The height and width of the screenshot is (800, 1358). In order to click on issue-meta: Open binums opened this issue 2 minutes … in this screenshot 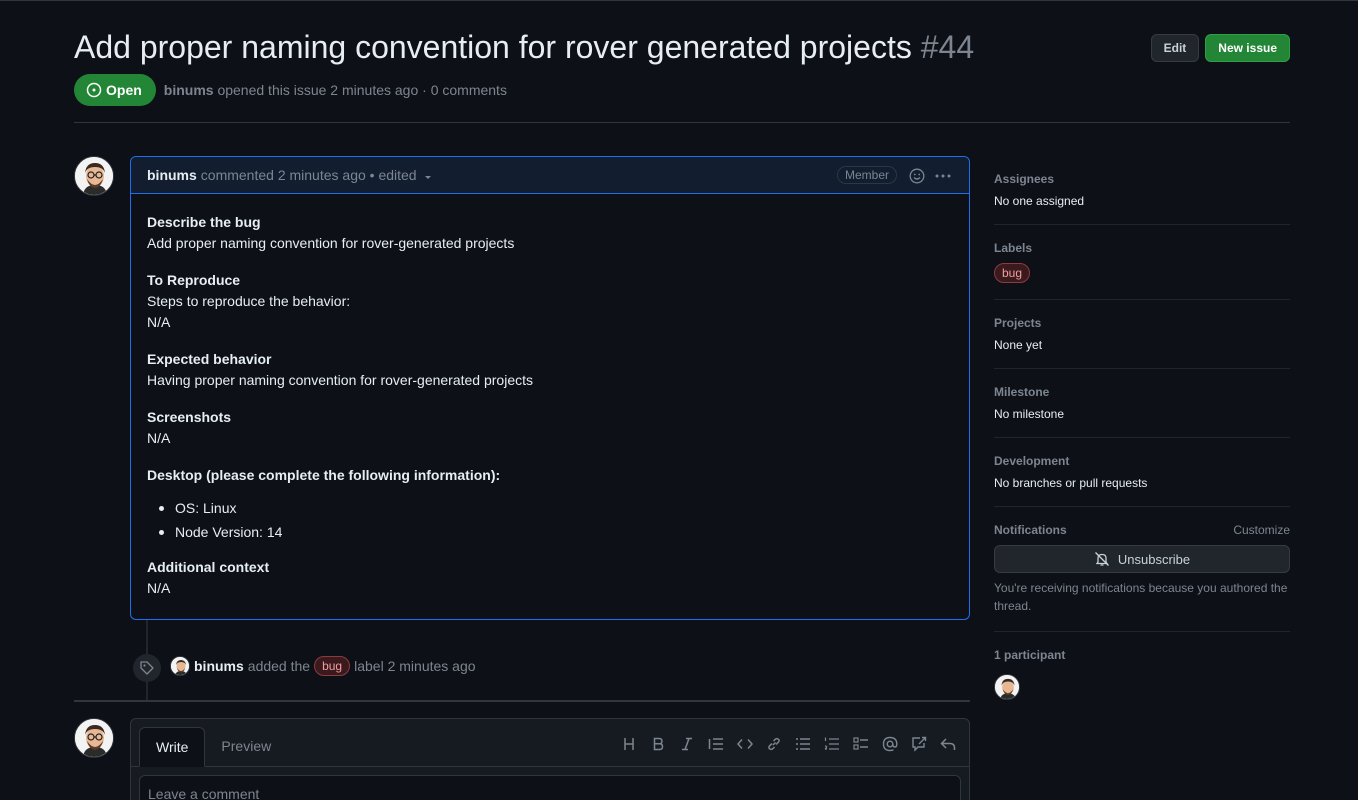, I will do `click(290, 90)`.